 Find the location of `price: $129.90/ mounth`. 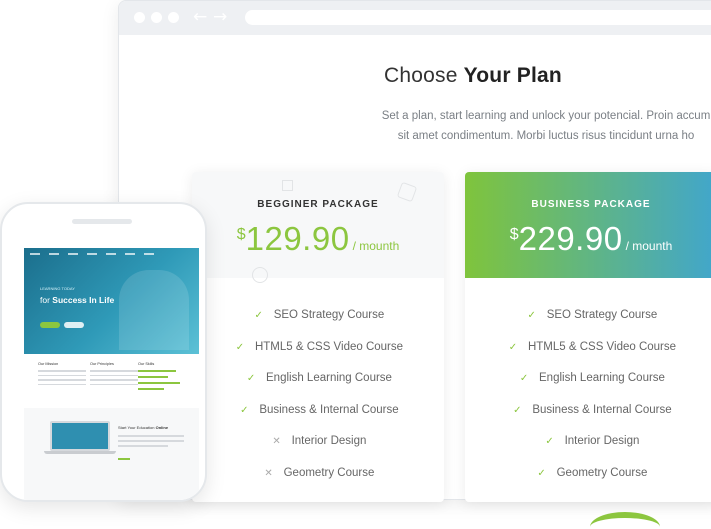

price: $129.90/ mounth is located at coordinates (318, 239).